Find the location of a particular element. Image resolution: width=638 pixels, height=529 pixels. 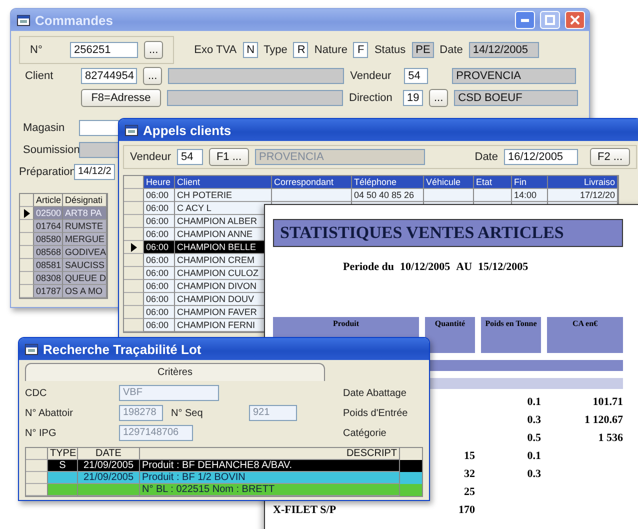

column-header: DATE is located at coordinates (109, 454).